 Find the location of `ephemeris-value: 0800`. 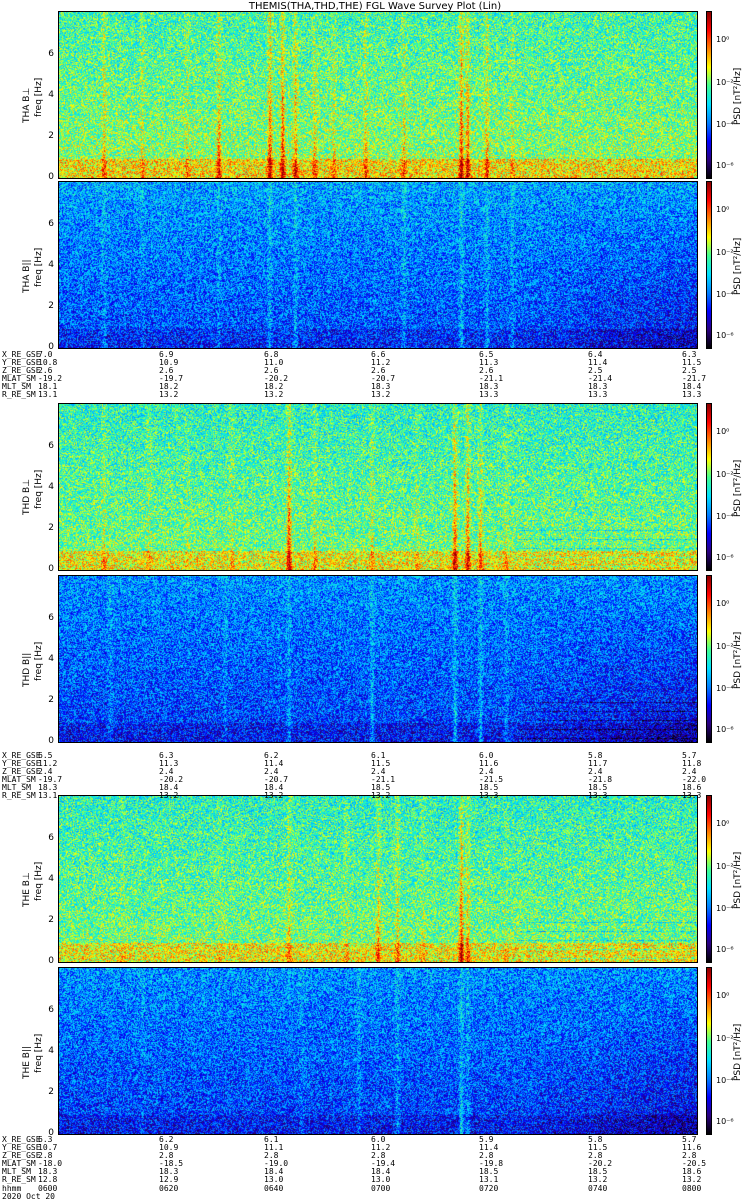

ephemeris-value: 0800 is located at coordinates (692, 1188).